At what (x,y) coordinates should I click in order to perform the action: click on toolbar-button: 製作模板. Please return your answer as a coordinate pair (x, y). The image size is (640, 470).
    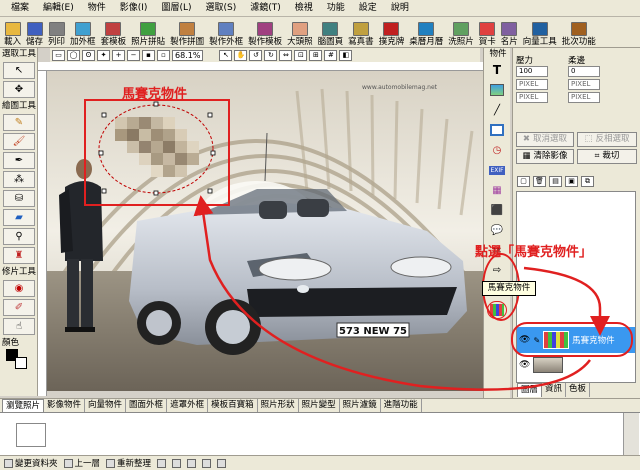
    Looking at the image, I should click on (265, 32).